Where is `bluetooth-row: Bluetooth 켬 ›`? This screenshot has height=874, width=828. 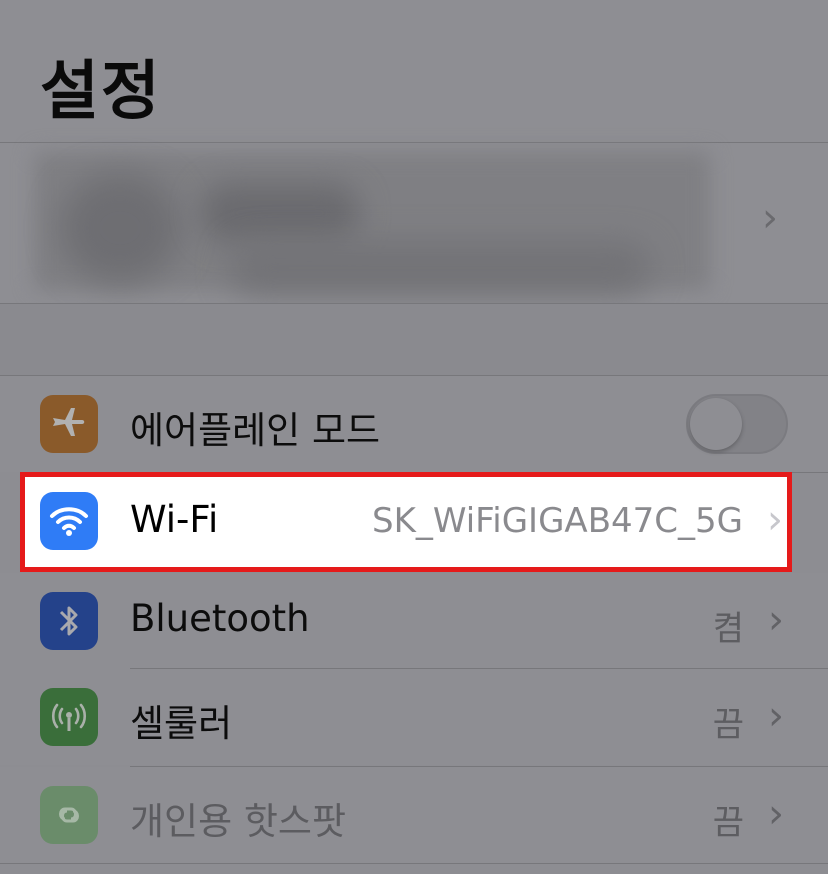 bluetooth-row: Bluetooth 켬 › is located at coordinates (414, 621).